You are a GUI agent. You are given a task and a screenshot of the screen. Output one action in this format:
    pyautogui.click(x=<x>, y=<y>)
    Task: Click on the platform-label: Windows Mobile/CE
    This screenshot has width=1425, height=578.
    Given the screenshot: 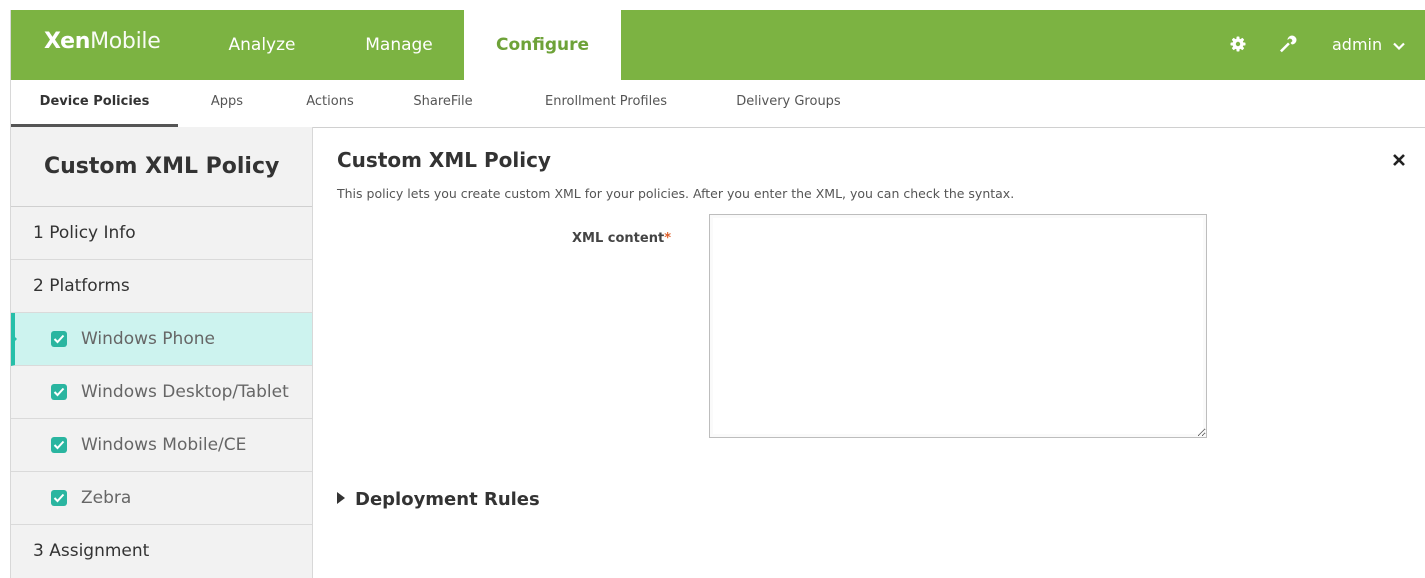 What is the action you would take?
    pyautogui.click(x=164, y=445)
    